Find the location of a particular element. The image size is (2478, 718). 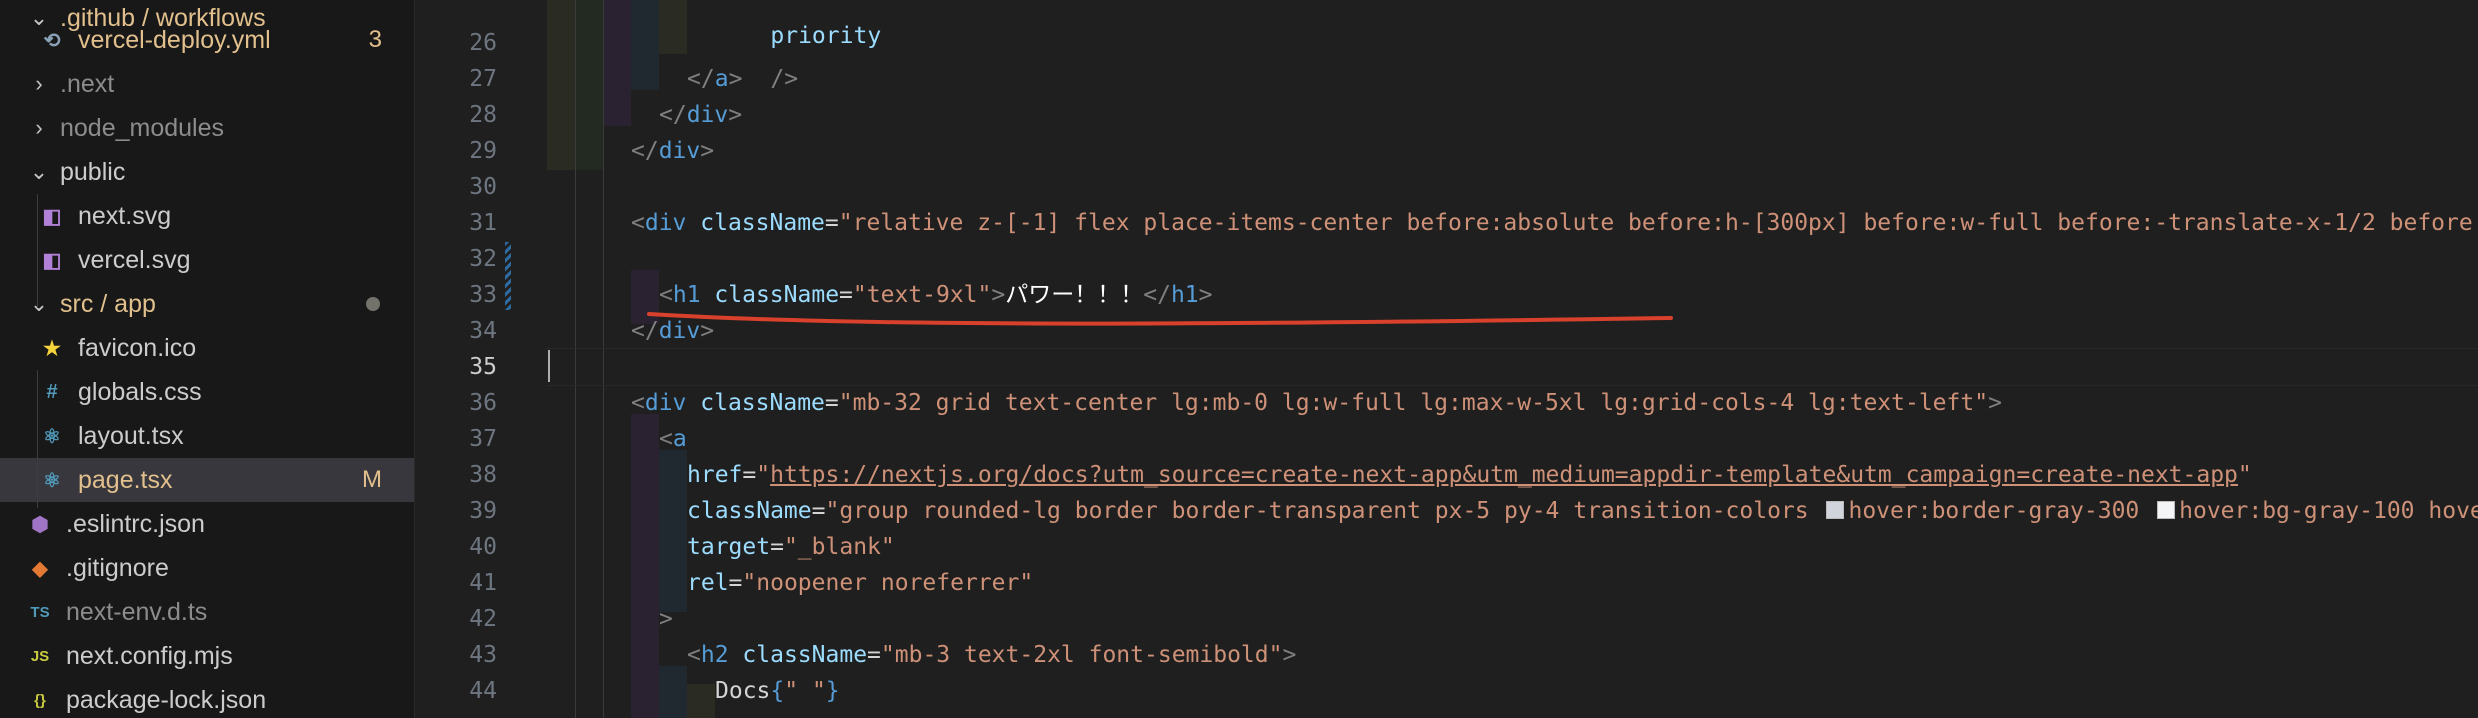

explorer-file: ⚛ layout.tsx is located at coordinates (207, 436).